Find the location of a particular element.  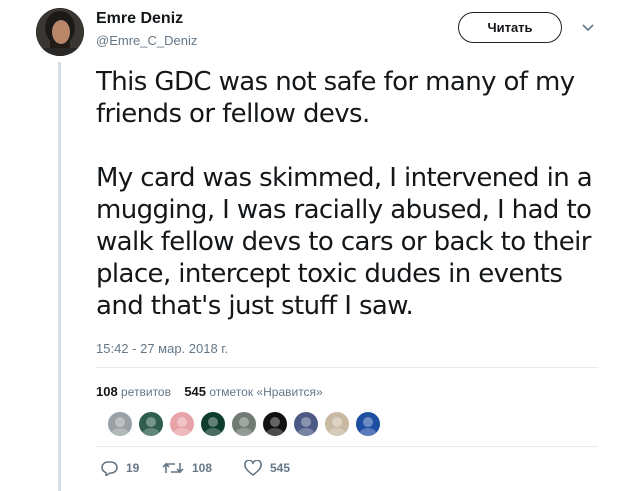

reply-icon is located at coordinates (109, 468).